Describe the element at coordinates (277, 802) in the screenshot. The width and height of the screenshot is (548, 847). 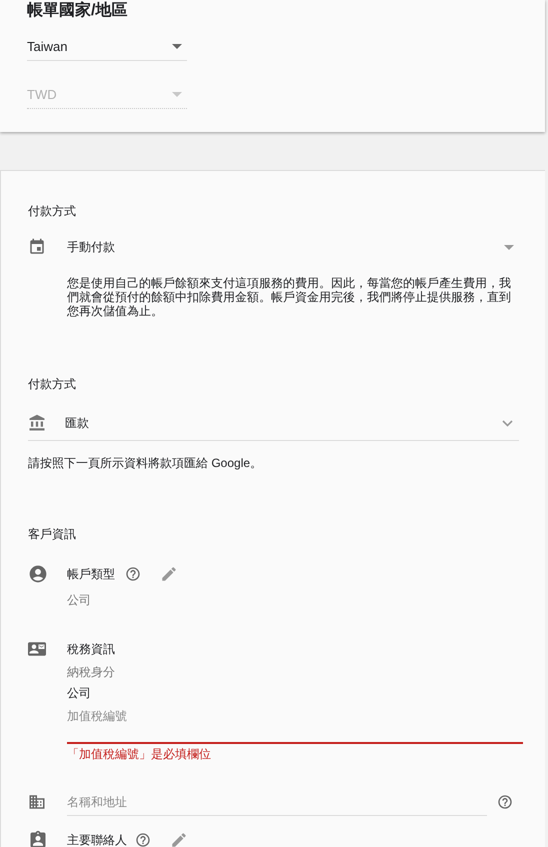
I see `name-address-field: 名稱和地址` at that location.